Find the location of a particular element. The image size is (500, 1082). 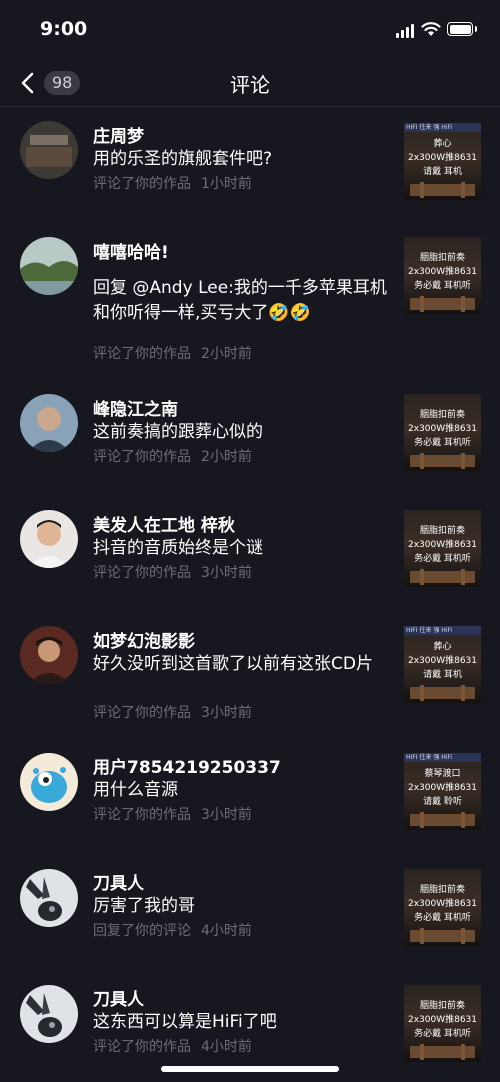

thumbnail-caption-3: 请戴 聆听 is located at coordinates (442, 802).